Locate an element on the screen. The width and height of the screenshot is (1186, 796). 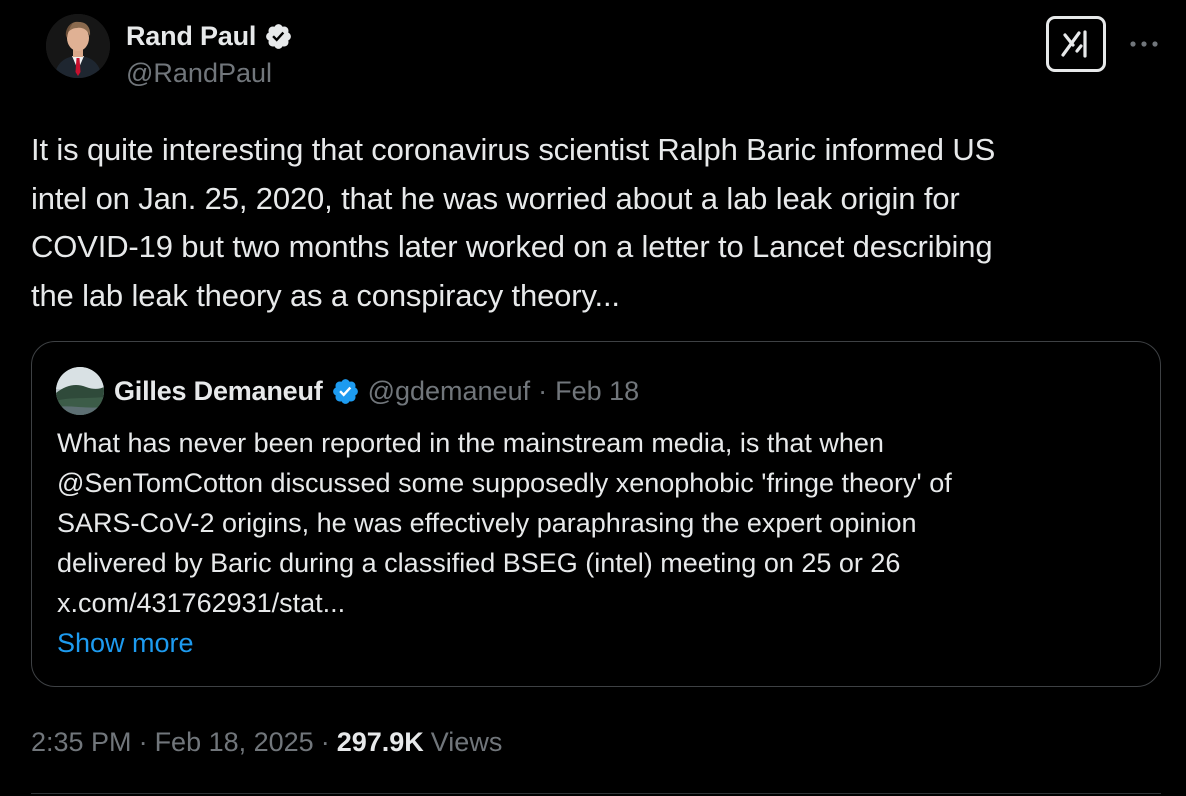
divider is located at coordinates (596, 793).